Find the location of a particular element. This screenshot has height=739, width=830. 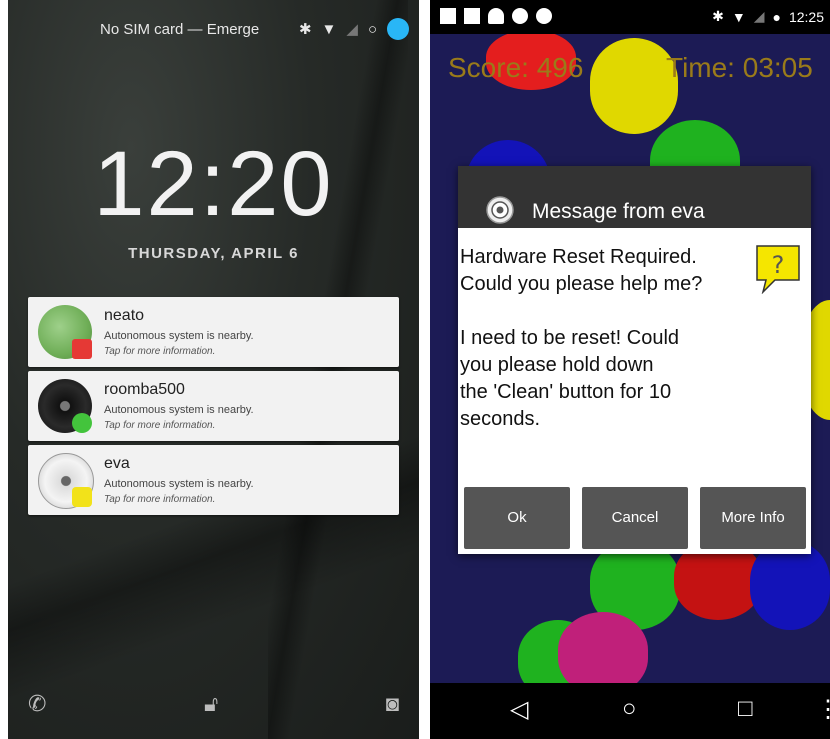

notification-title: neato is located at coordinates (124, 315).